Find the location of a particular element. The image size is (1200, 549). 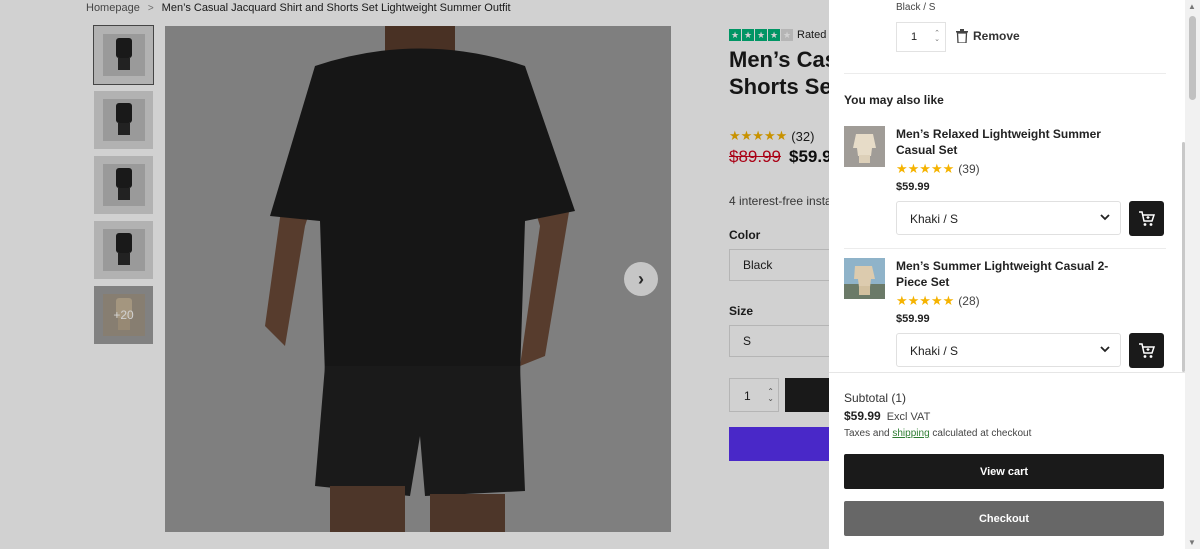

cart-item-quantity: 1 is located at coordinates (914, 37).